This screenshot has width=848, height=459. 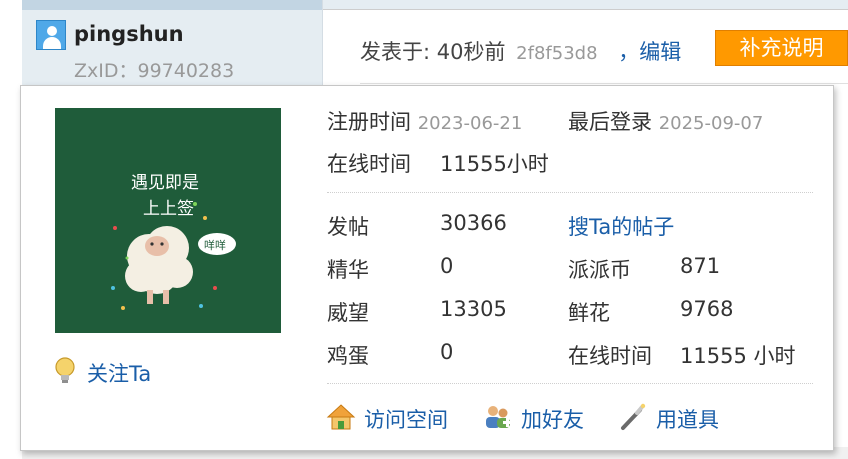 I want to click on flowers-label: 鲜花, so click(x=589, y=313).